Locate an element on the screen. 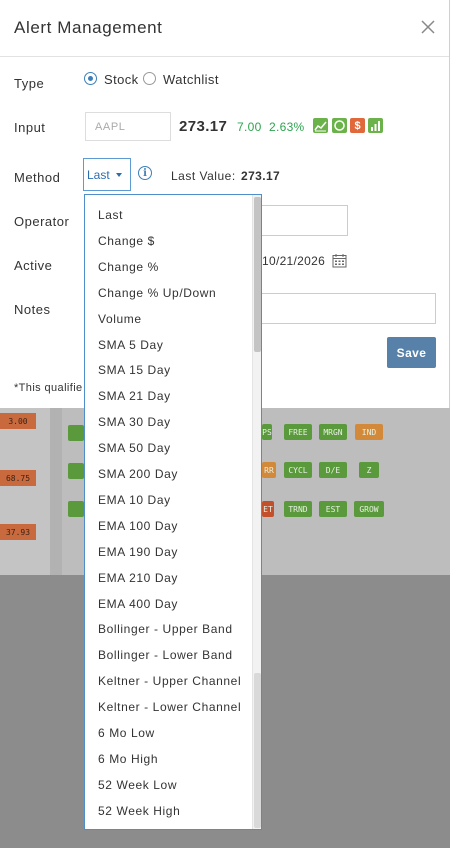  watchlist-radio is located at coordinates (149, 78).